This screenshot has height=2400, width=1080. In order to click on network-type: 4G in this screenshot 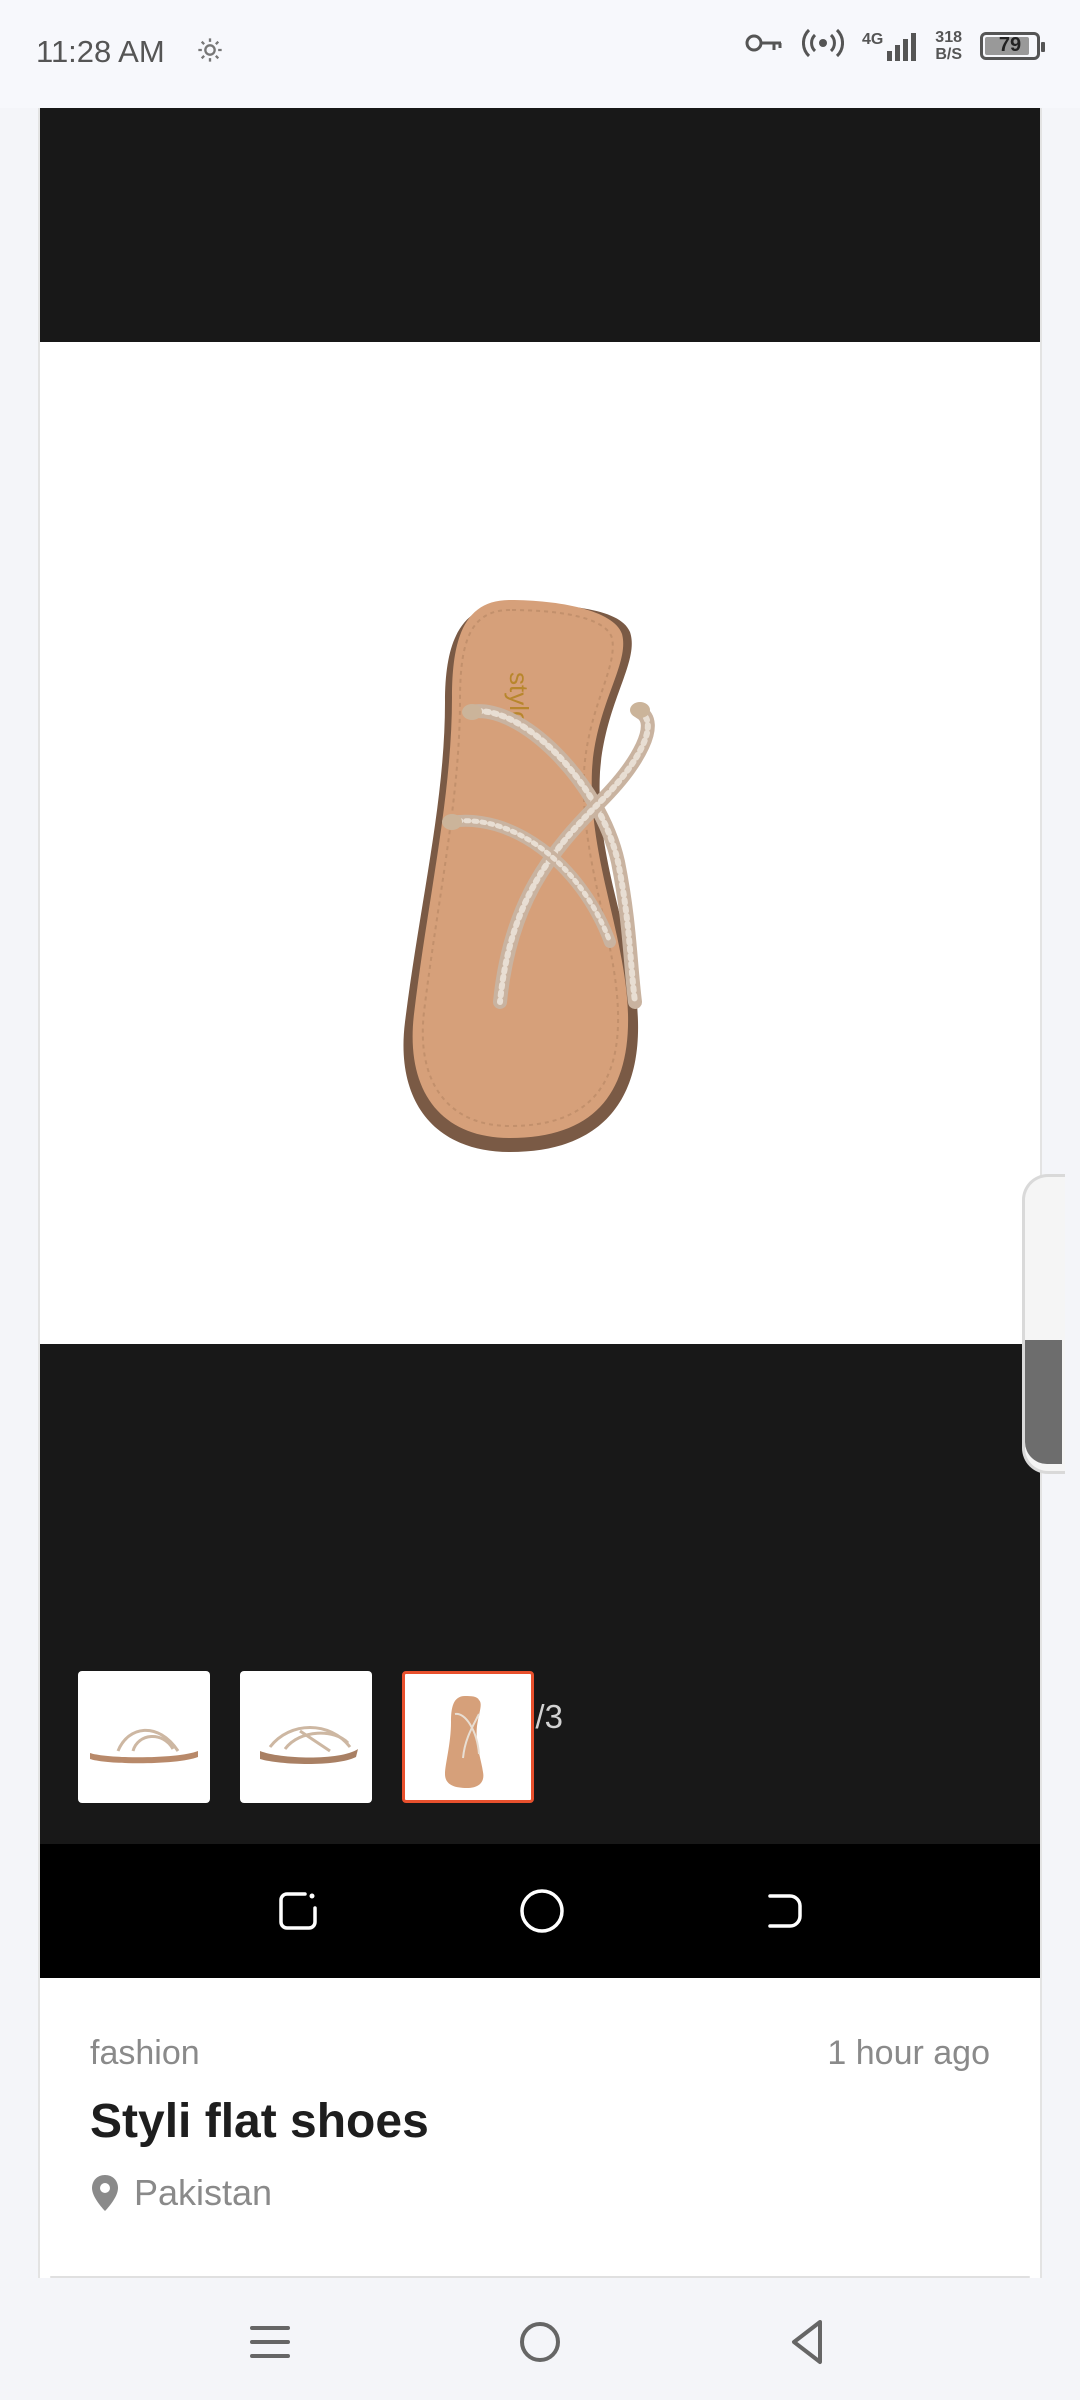, I will do `click(872, 39)`.